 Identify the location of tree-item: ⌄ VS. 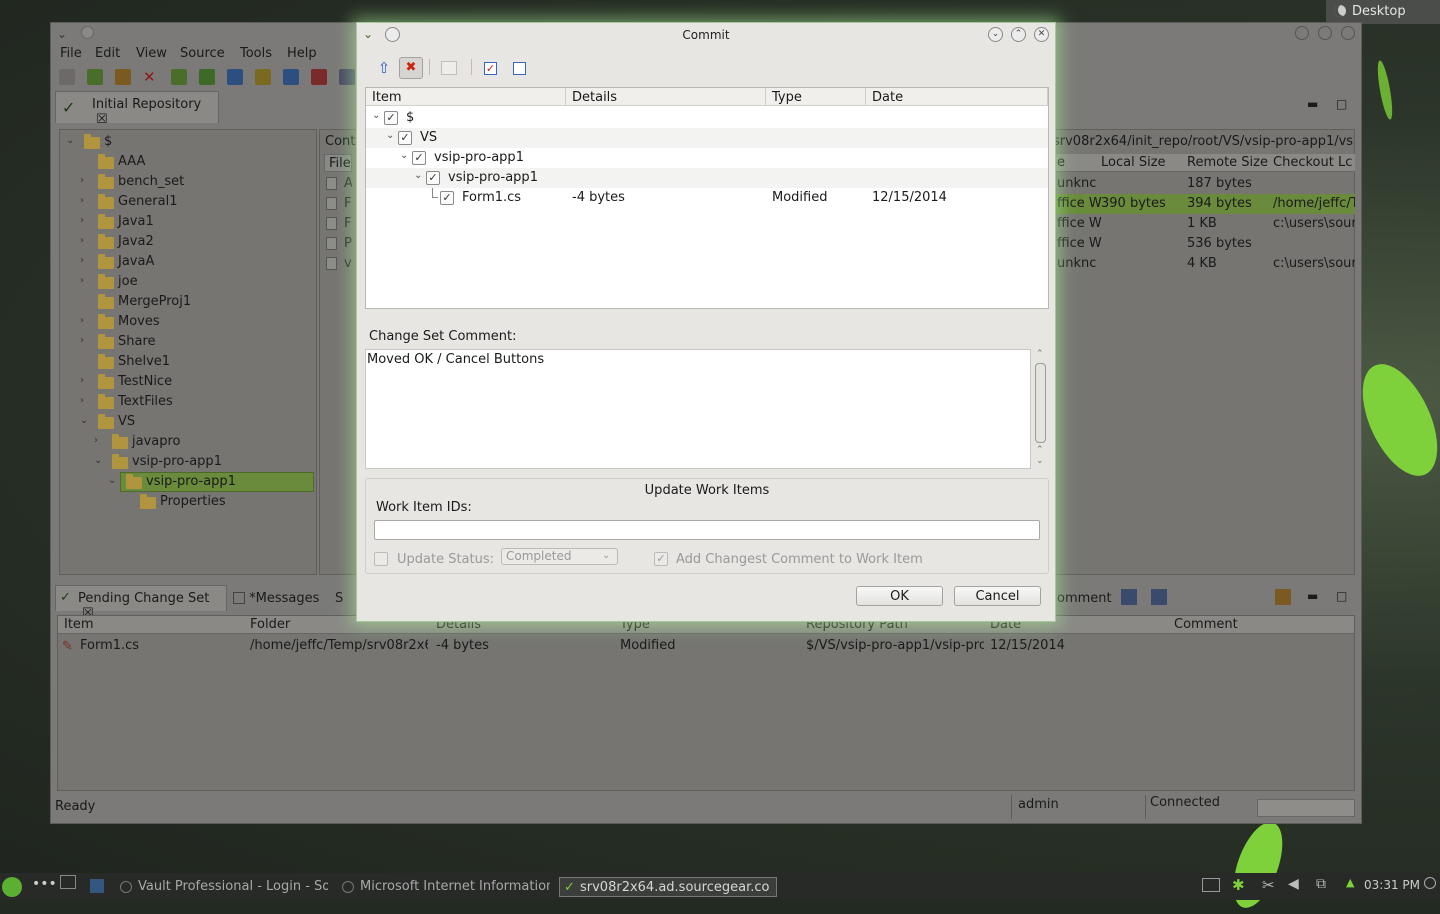
(188, 422).